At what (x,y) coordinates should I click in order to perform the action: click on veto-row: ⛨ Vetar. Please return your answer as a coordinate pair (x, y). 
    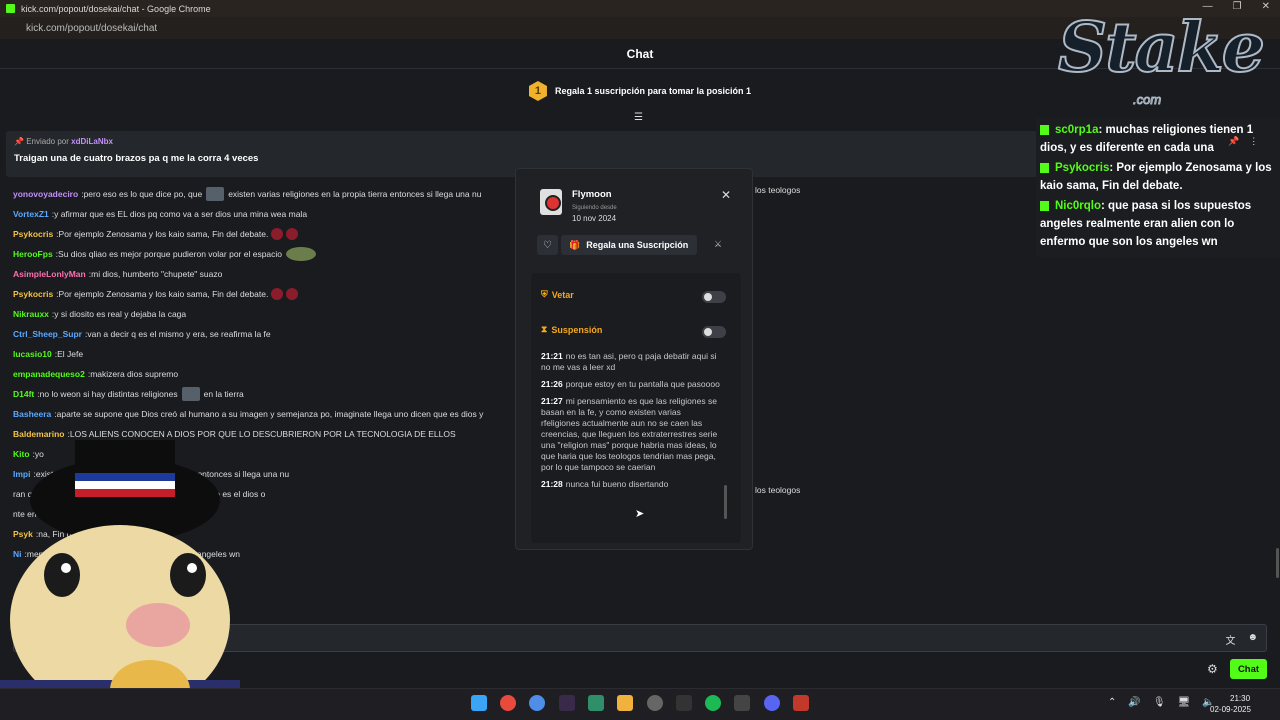
    Looking at the image, I should click on (557, 294).